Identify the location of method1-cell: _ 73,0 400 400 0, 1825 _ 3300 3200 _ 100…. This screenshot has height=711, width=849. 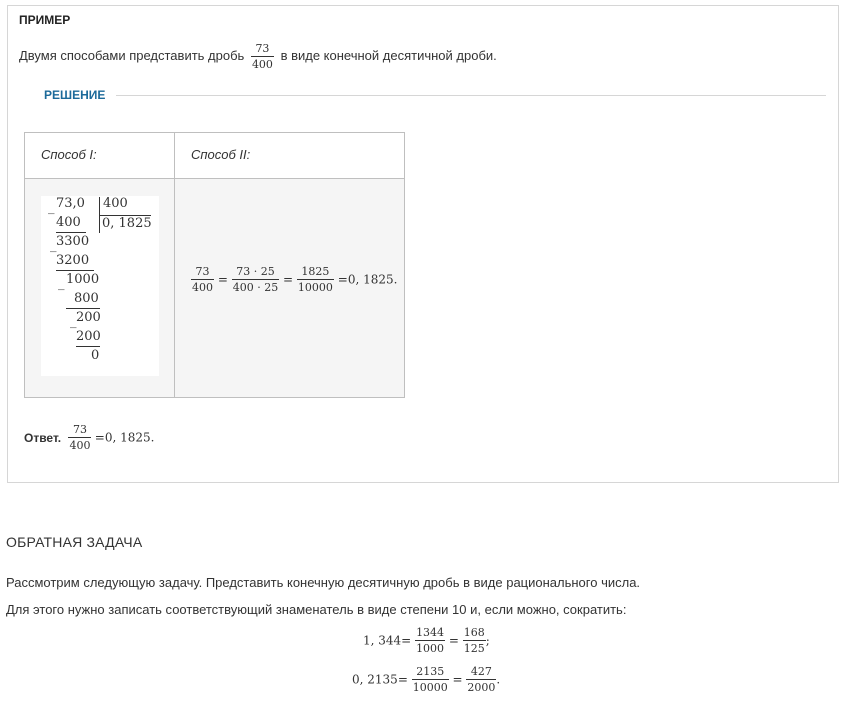
(99, 288).